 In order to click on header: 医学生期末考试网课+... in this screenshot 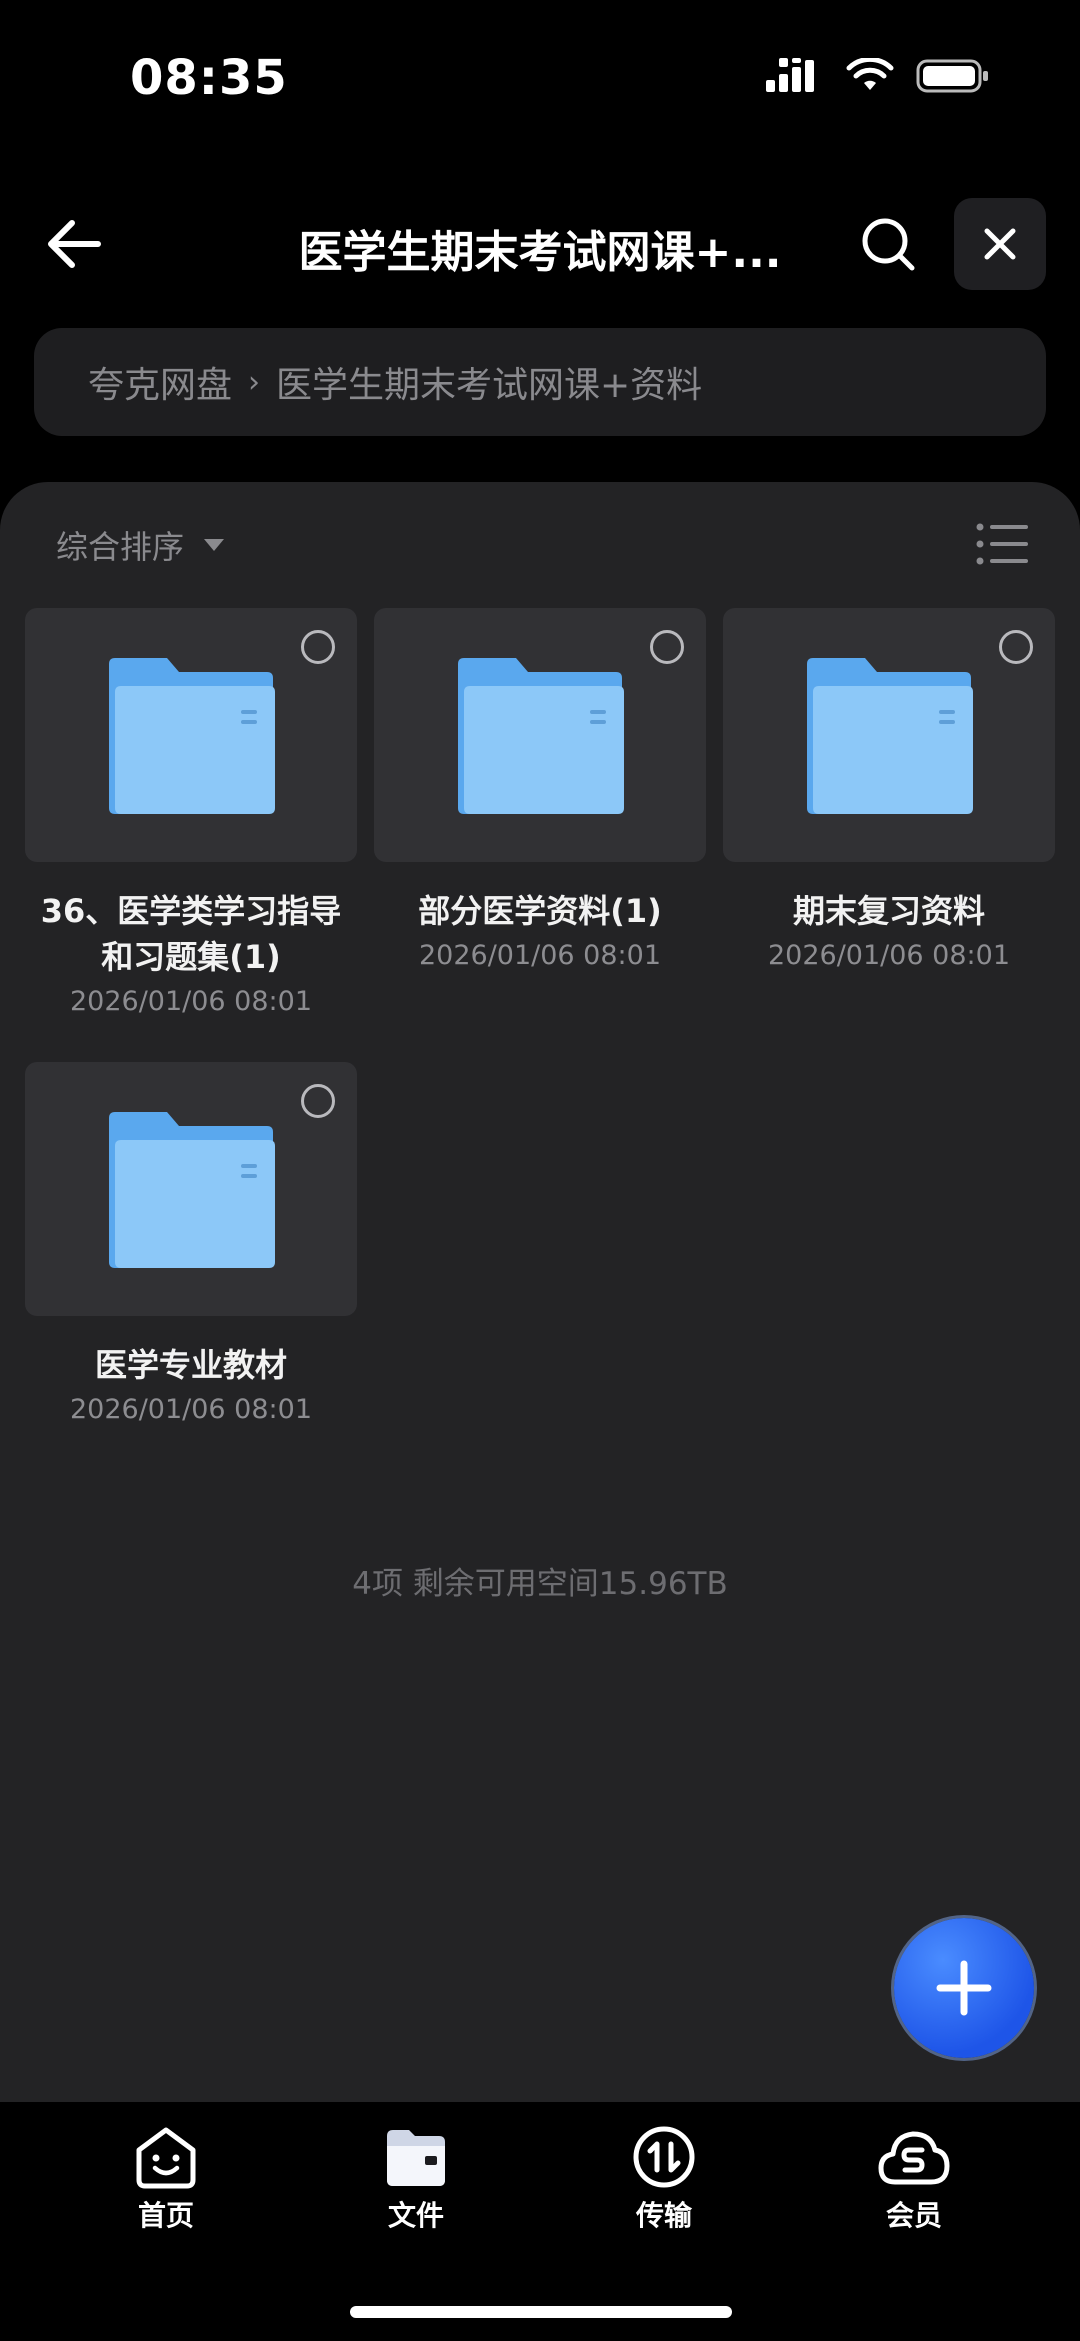, I will do `click(540, 245)`.